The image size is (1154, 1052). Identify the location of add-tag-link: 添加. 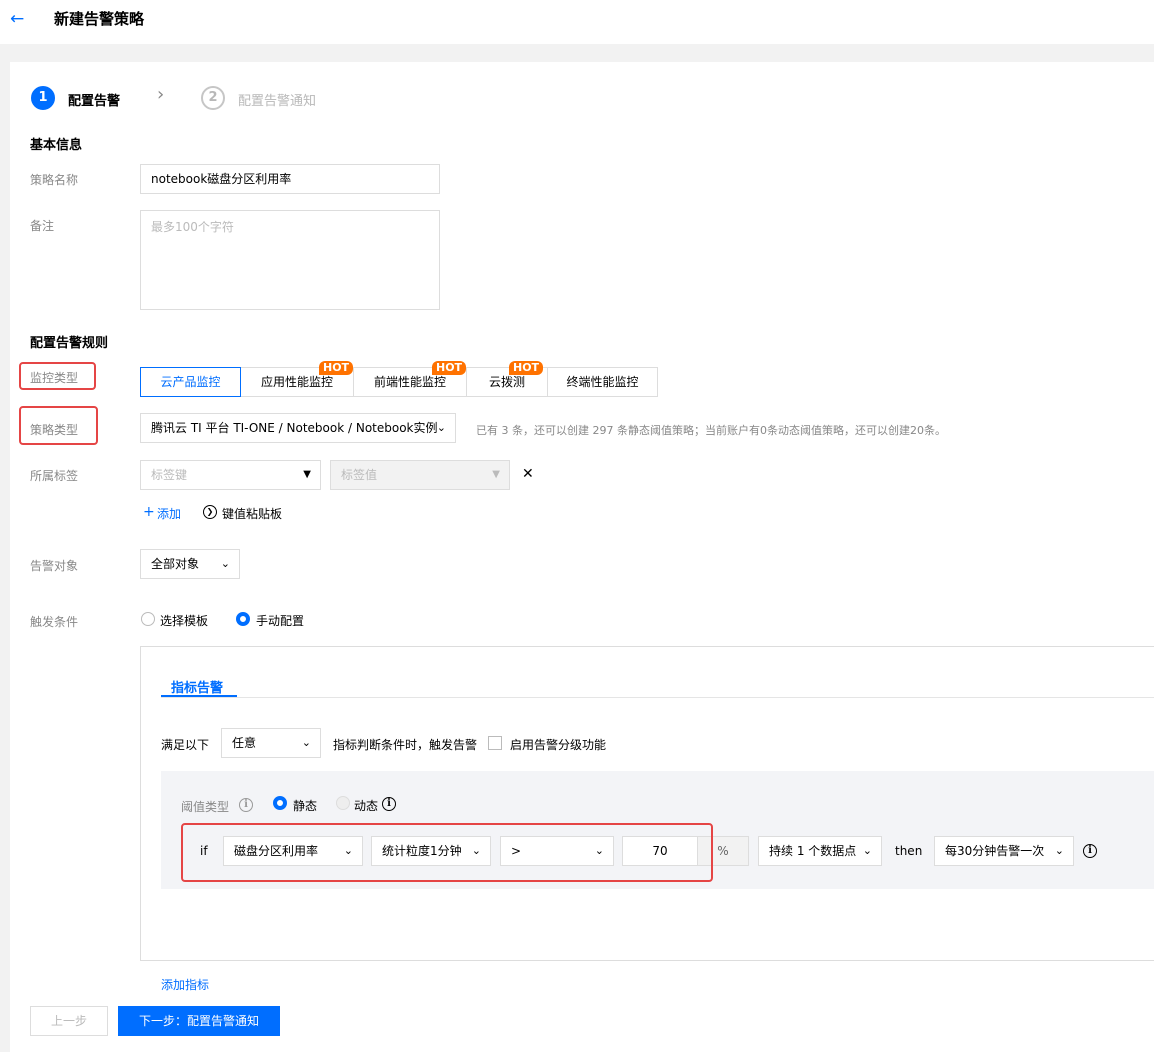
(169, 513).